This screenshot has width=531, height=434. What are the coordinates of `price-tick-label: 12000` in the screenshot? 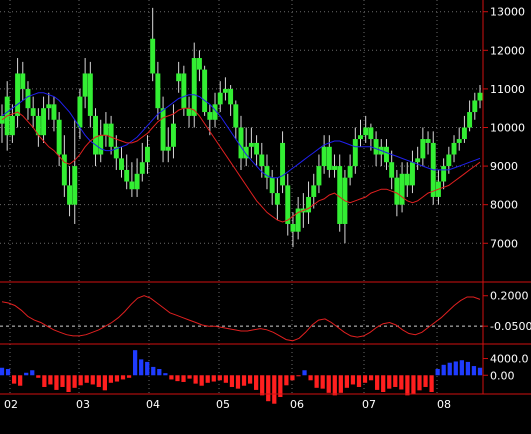 It's located at (507, 50).